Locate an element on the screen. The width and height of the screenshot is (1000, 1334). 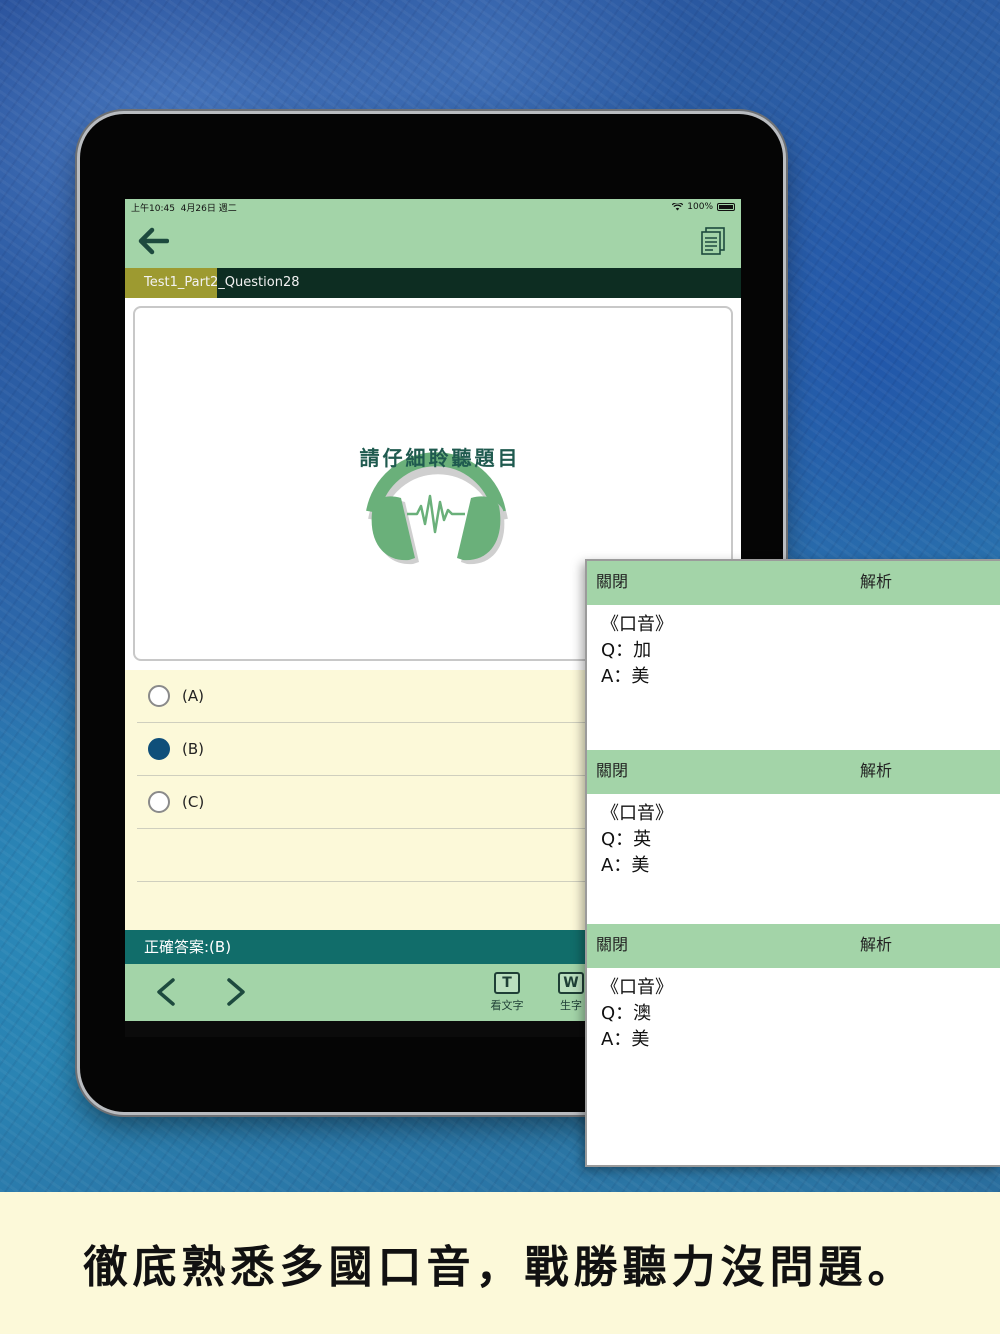
question-title-bar: Test1_Part2_Question28 is located at coordinates (433, 283).